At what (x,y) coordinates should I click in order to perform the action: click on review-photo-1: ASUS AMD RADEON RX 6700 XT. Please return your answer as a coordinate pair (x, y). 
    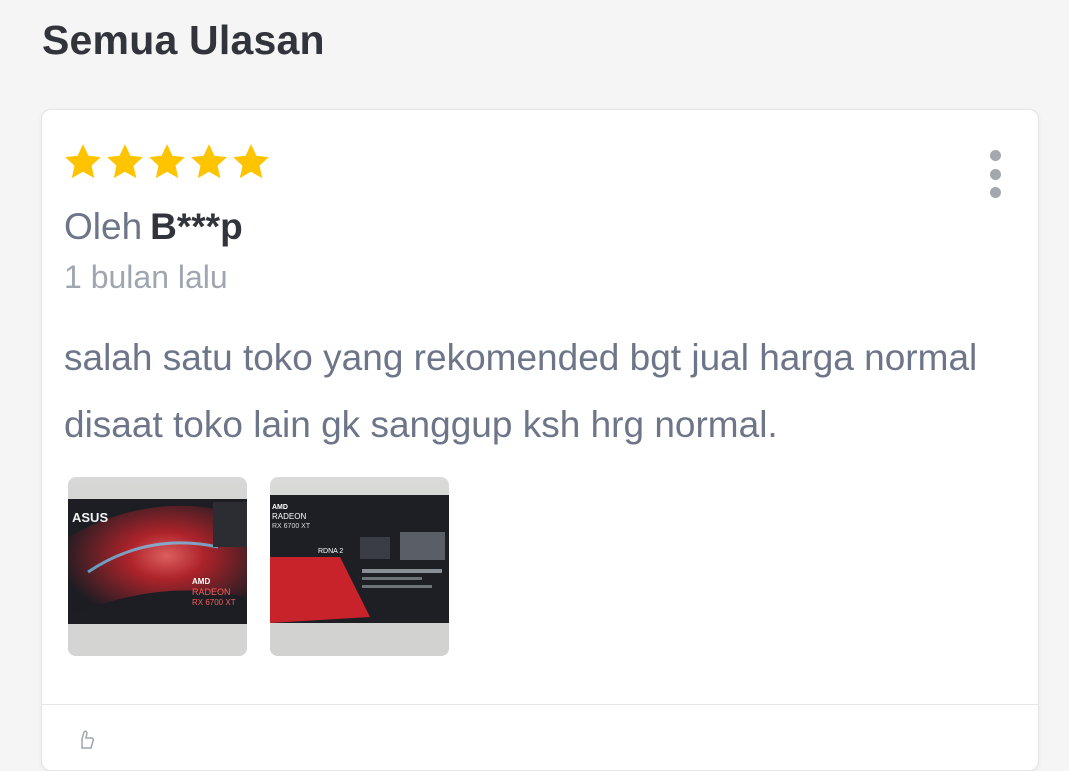
    Looking at the image, I should click on (157, 566).